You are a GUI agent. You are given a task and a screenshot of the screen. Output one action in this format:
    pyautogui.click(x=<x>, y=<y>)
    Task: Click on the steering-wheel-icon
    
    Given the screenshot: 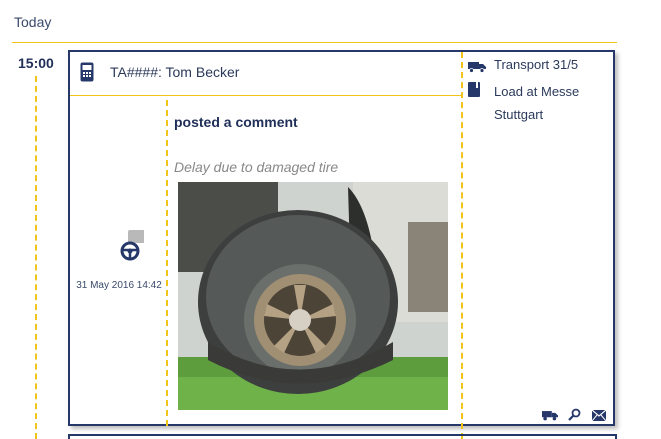 What is the action you would take?
    pyautogui.click(x=134, y=245)
    